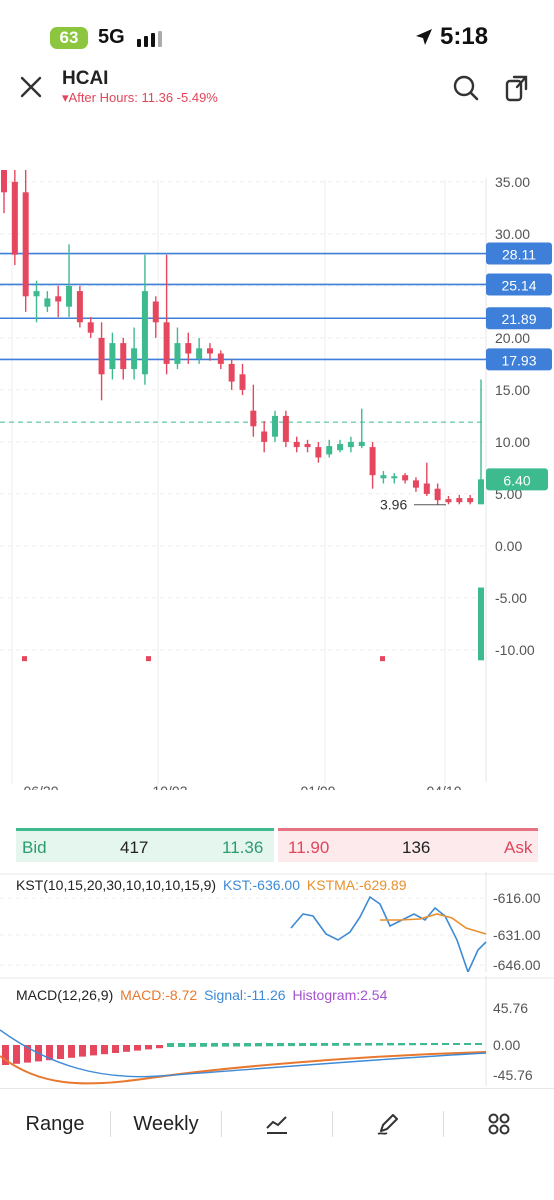 Image resolution: width=554 pixels, height=1200 pixels. What do you see at coordinates (393, 505) in the screenshot?
I see `low-label: 3.96` at bounding box center [393, 505].